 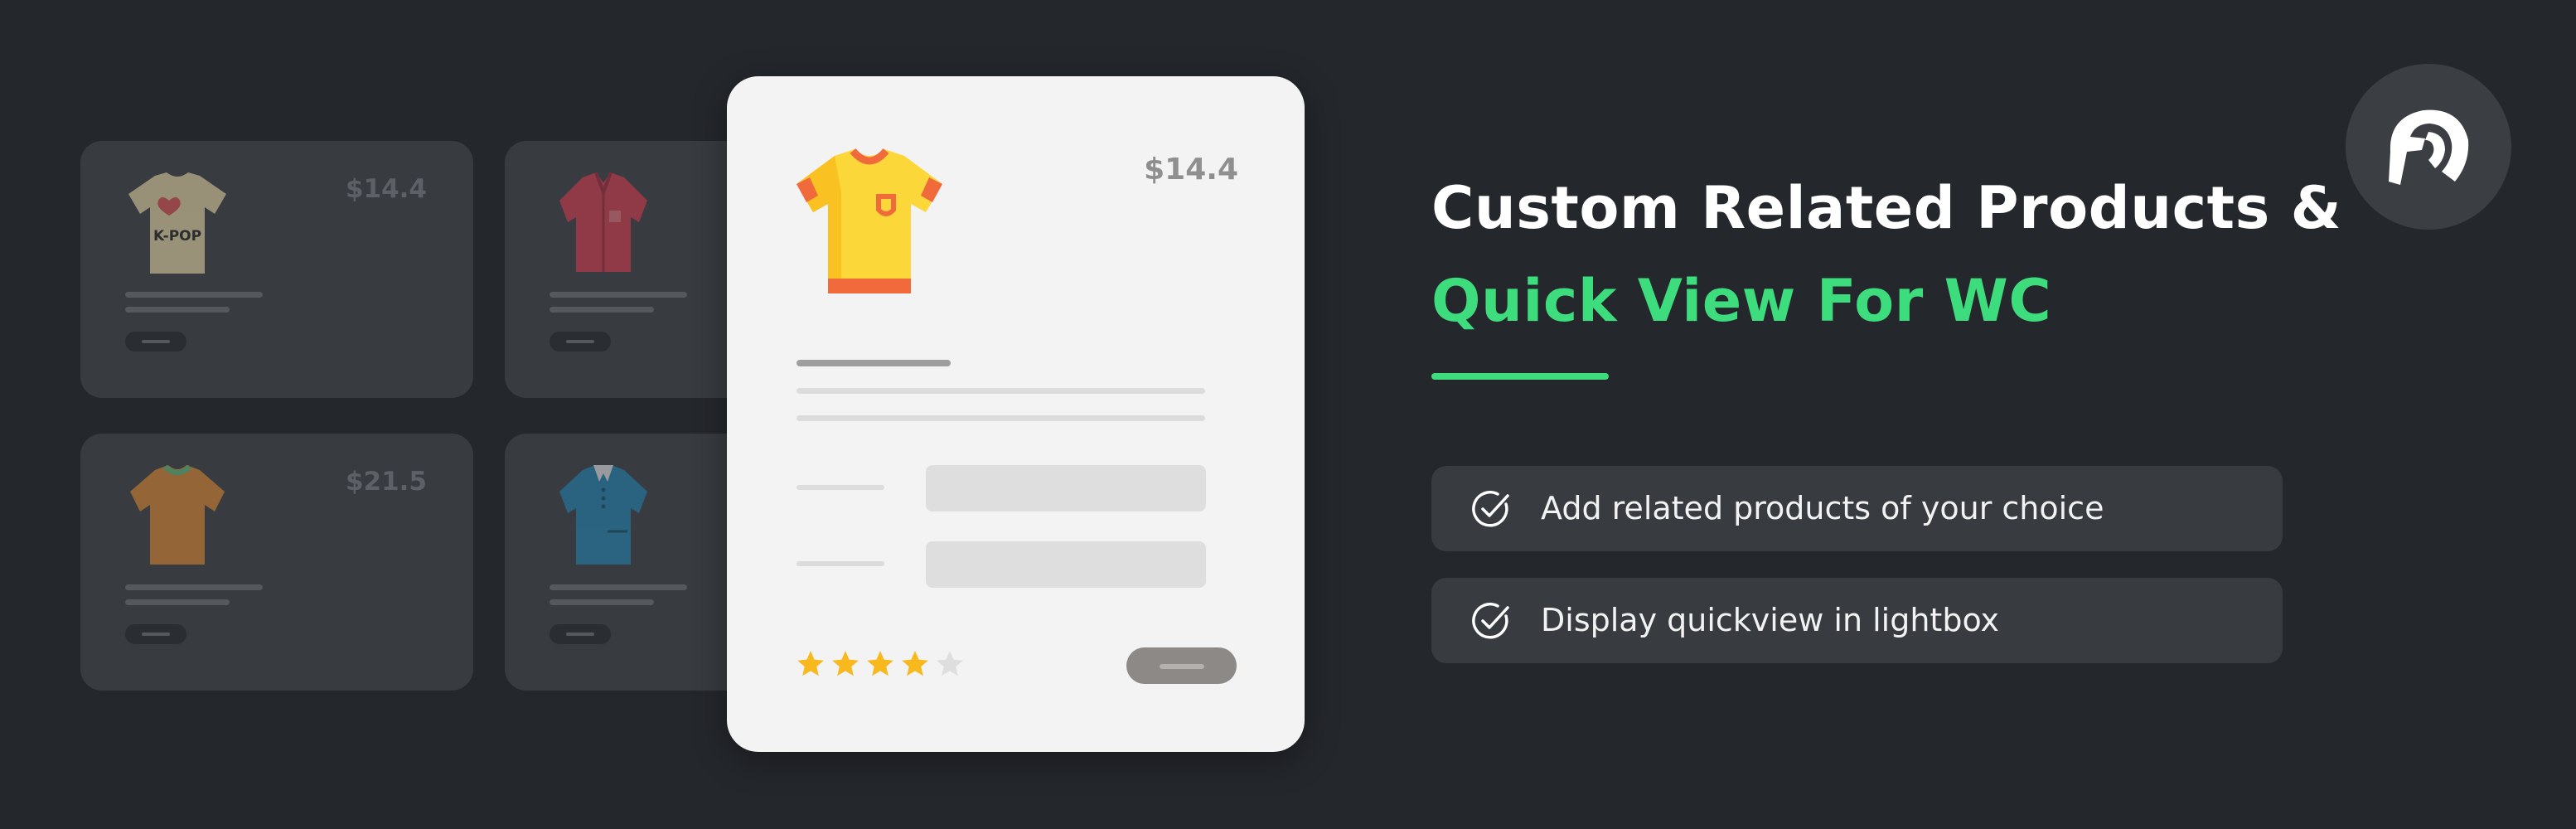 I want to click on orange-polo-icon, so click(x=177, y=514).